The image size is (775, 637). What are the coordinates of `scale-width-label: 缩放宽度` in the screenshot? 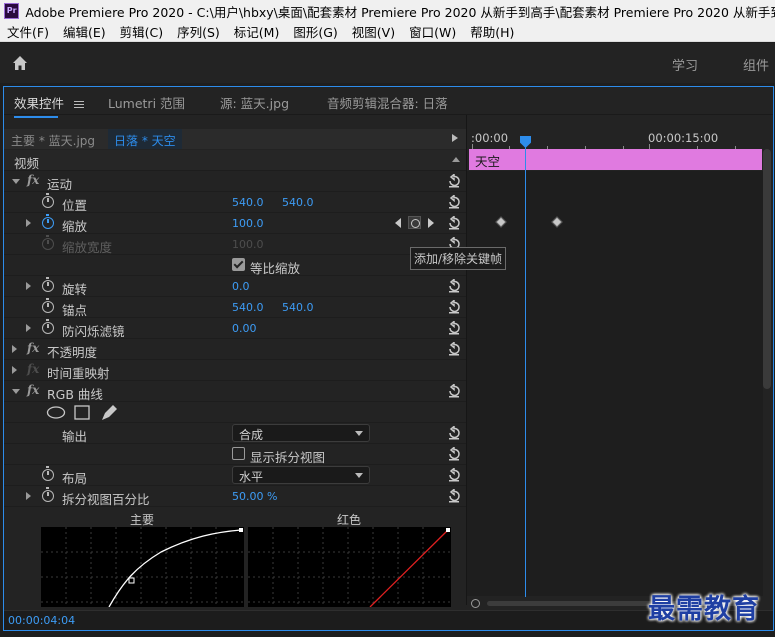 It's located at (87, 247).